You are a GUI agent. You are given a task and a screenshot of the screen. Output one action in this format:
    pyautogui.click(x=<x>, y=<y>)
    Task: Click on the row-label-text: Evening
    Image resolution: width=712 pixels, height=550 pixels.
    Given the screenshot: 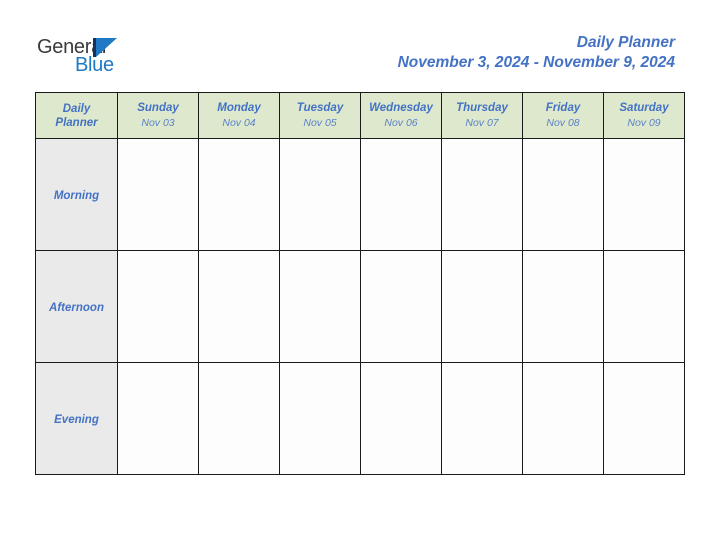 What is the action you would take?
    pyautogui.click(x=76, y=419)
    